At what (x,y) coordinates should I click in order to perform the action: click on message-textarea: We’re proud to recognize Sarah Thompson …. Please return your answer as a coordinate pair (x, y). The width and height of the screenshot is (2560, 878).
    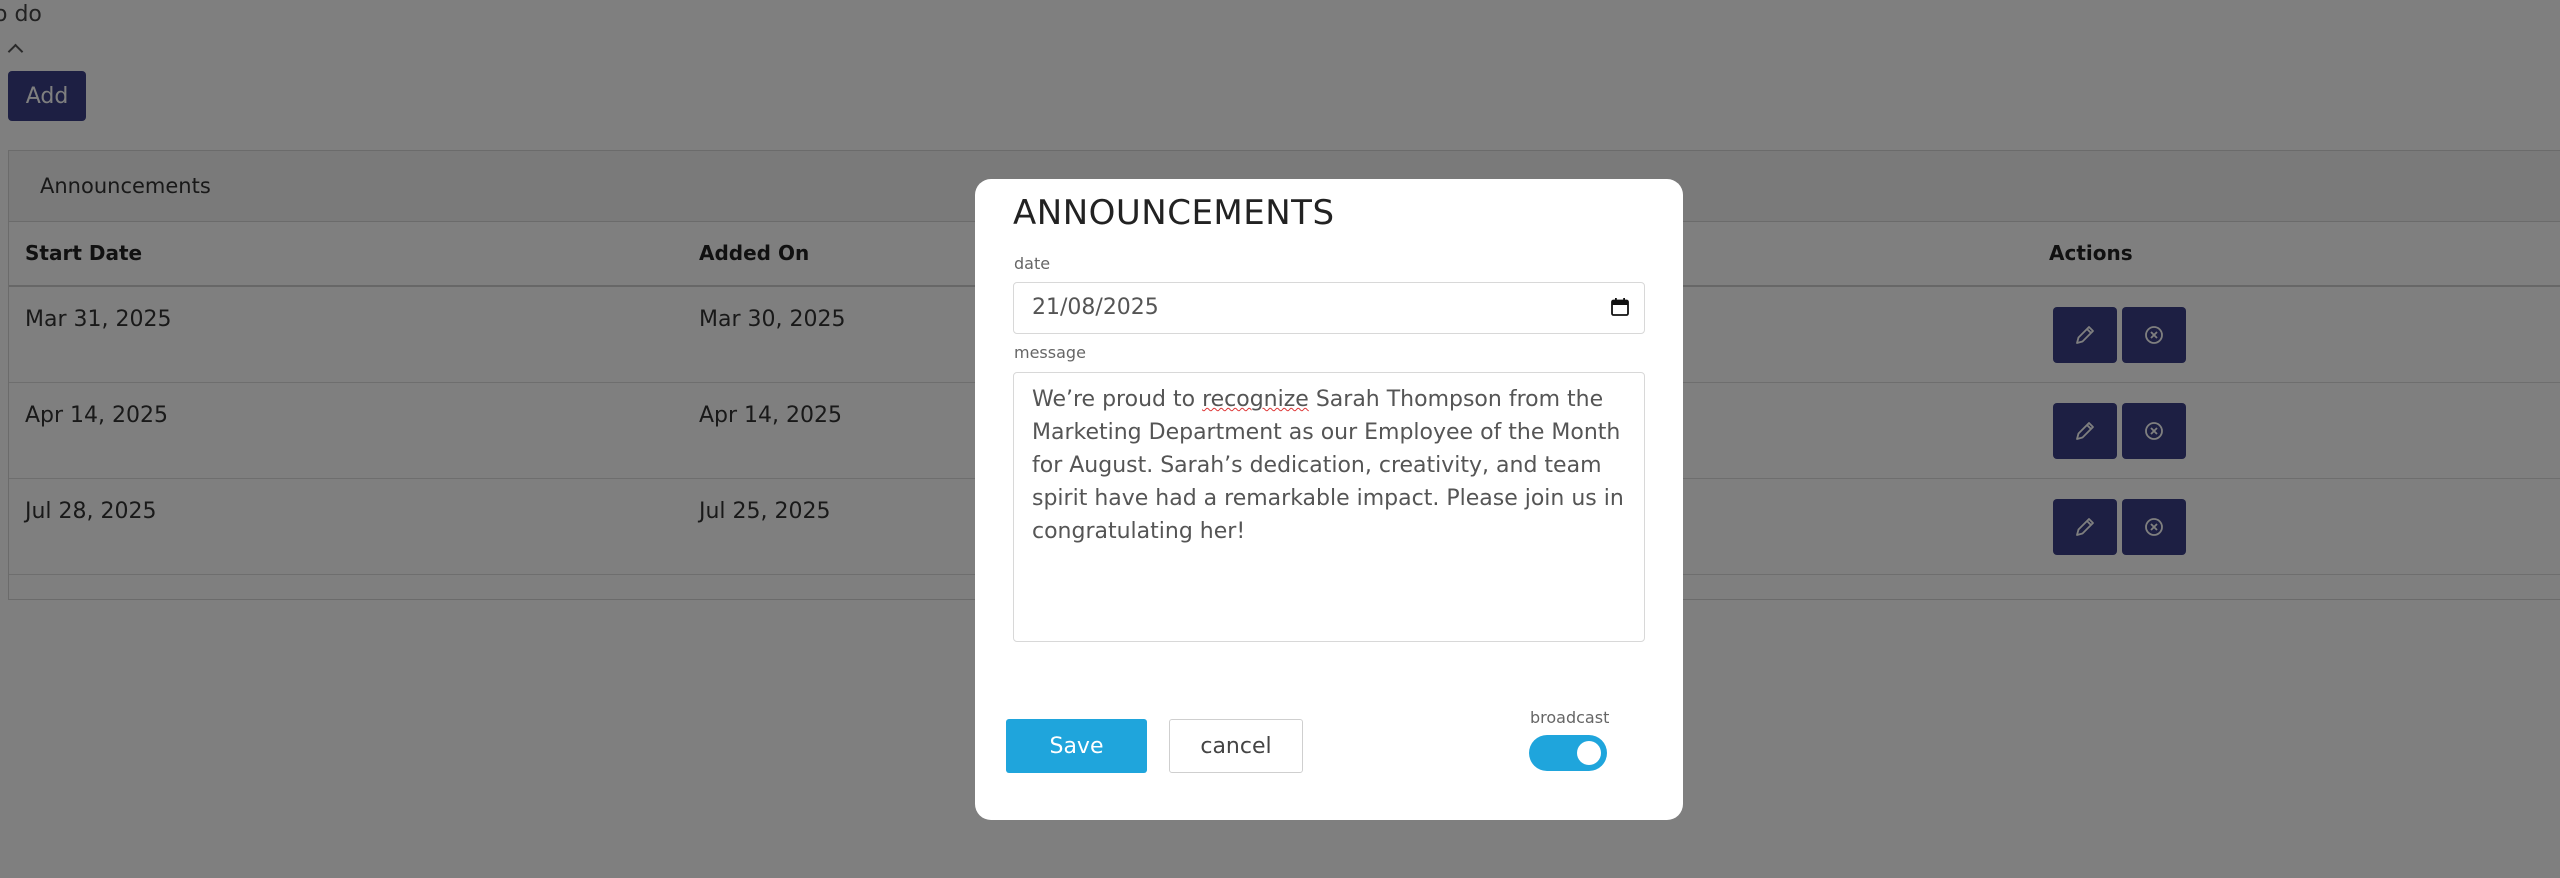
    Looking at the image, I should click on (1329, 507).